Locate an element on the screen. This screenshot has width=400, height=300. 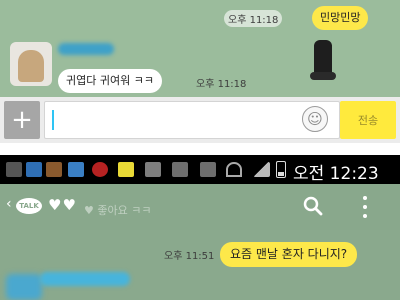
friend-message-bubble: 귀엽다 귀여워 ㅋㅋ is located at coordinates (110, 81).